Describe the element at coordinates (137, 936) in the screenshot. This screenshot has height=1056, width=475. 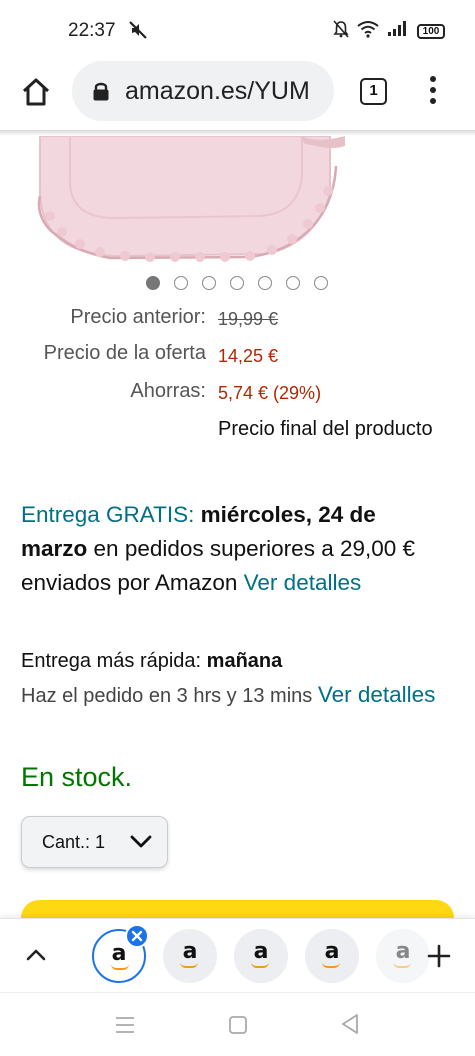
I see `close-tab-icon` at that location.